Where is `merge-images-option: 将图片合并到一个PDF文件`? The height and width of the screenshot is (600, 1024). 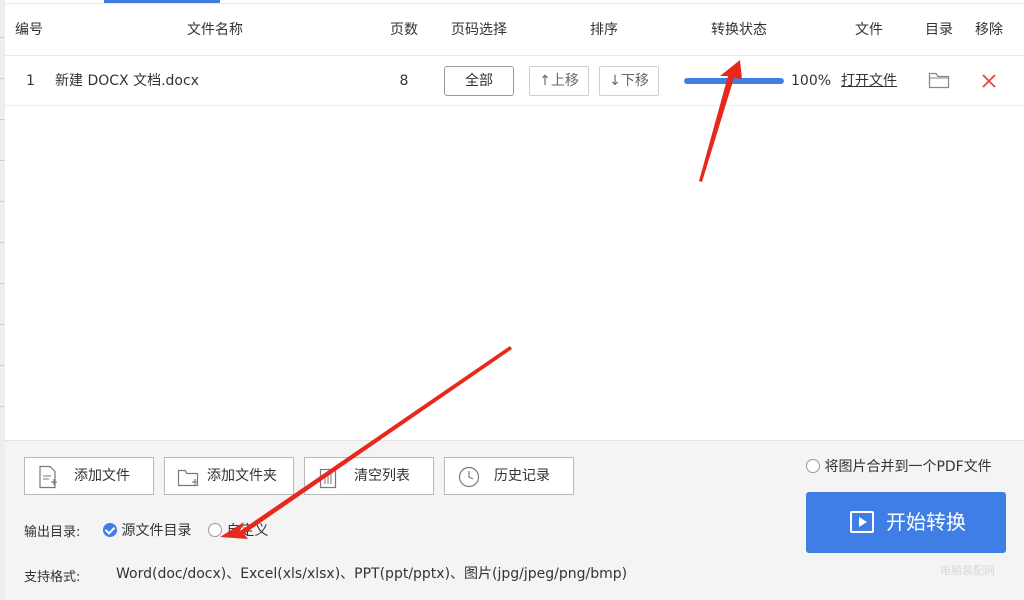
merge-images-option: 将图片合并到一个PDF文件 is located at coordinates (899, 466).